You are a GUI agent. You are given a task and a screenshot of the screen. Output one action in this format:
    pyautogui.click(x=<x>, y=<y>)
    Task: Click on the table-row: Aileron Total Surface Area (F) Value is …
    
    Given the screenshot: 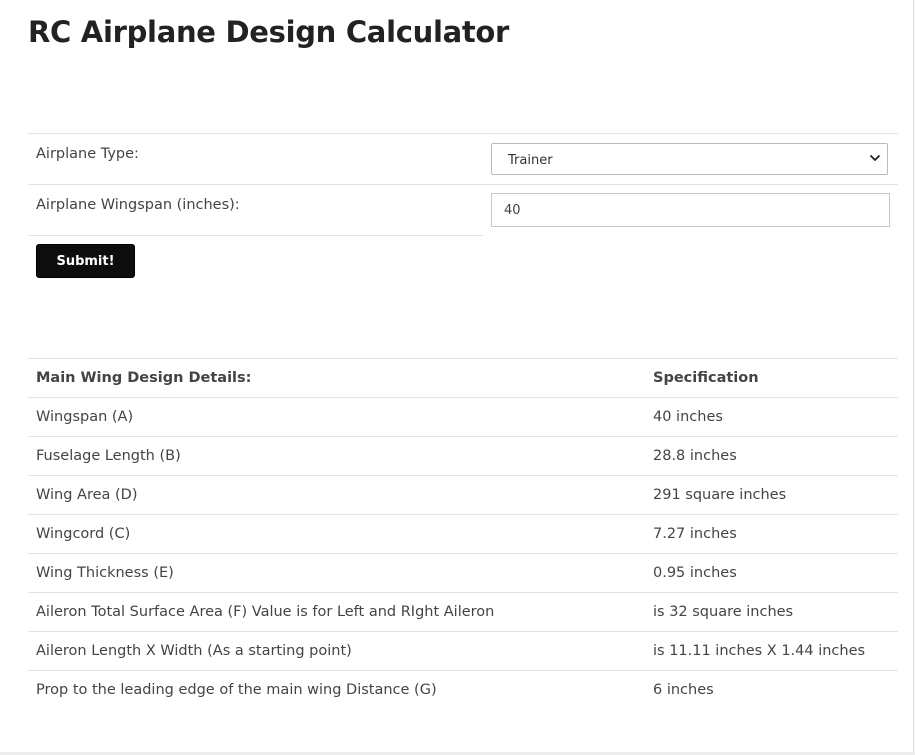 What is the action you would take?
    pyautogui.click(x=463, y=611)
    